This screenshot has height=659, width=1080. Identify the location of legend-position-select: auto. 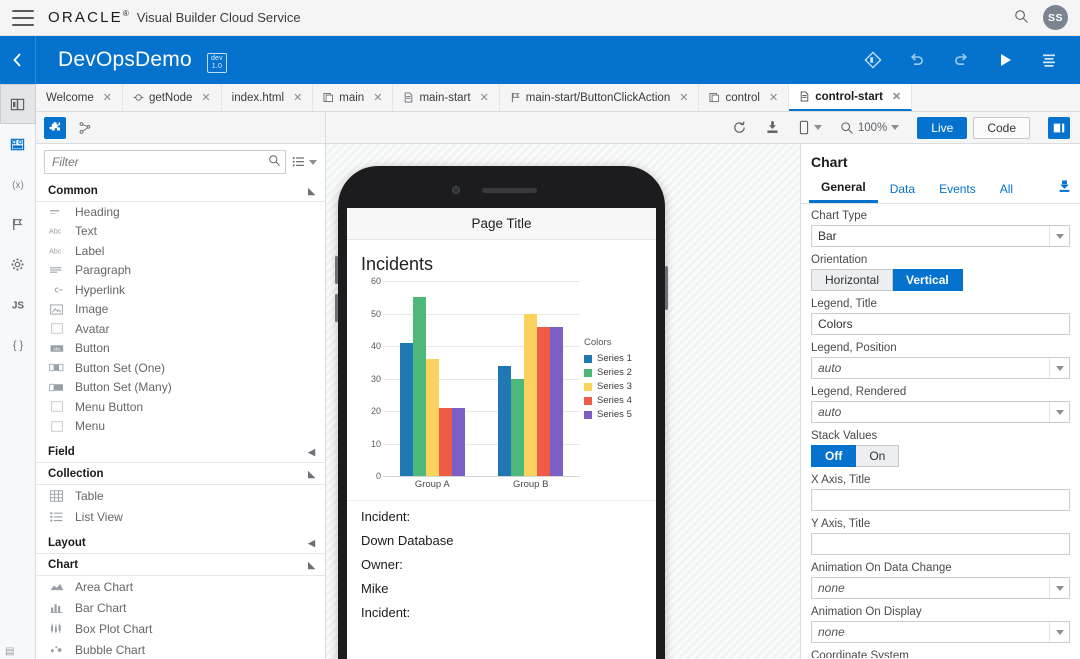
(940, 368).